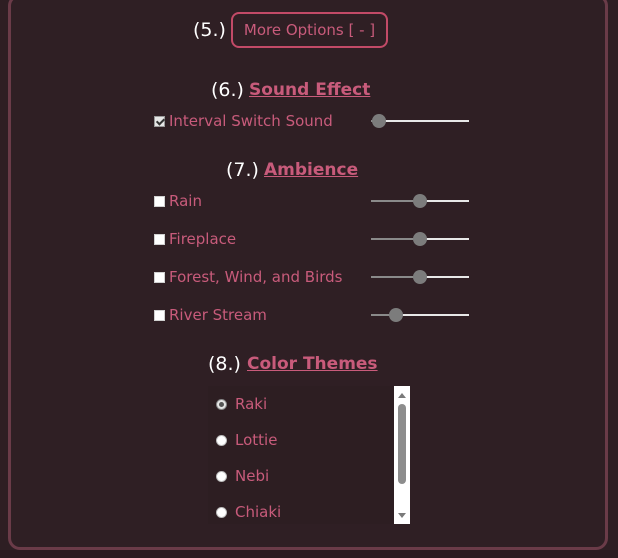  I want to click on fireplace-checkbox, so click(159, 239).